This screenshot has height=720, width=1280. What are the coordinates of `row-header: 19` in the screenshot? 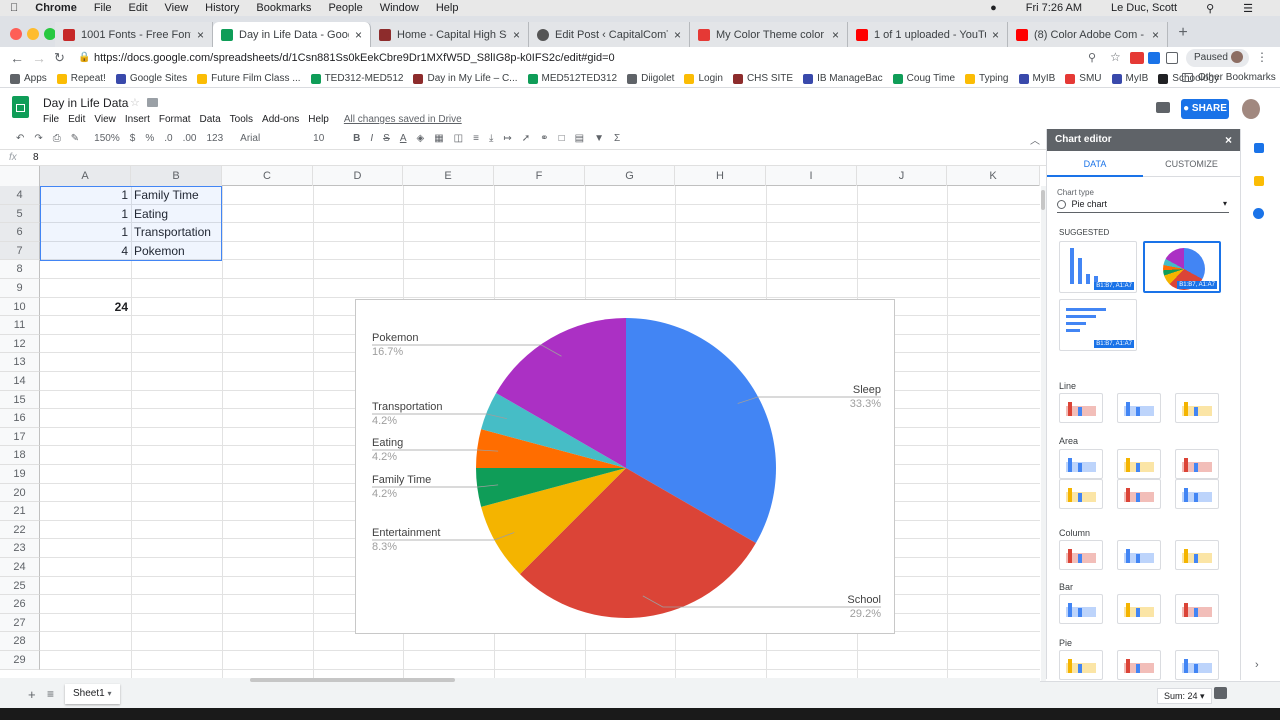 It's located at (20, 474).